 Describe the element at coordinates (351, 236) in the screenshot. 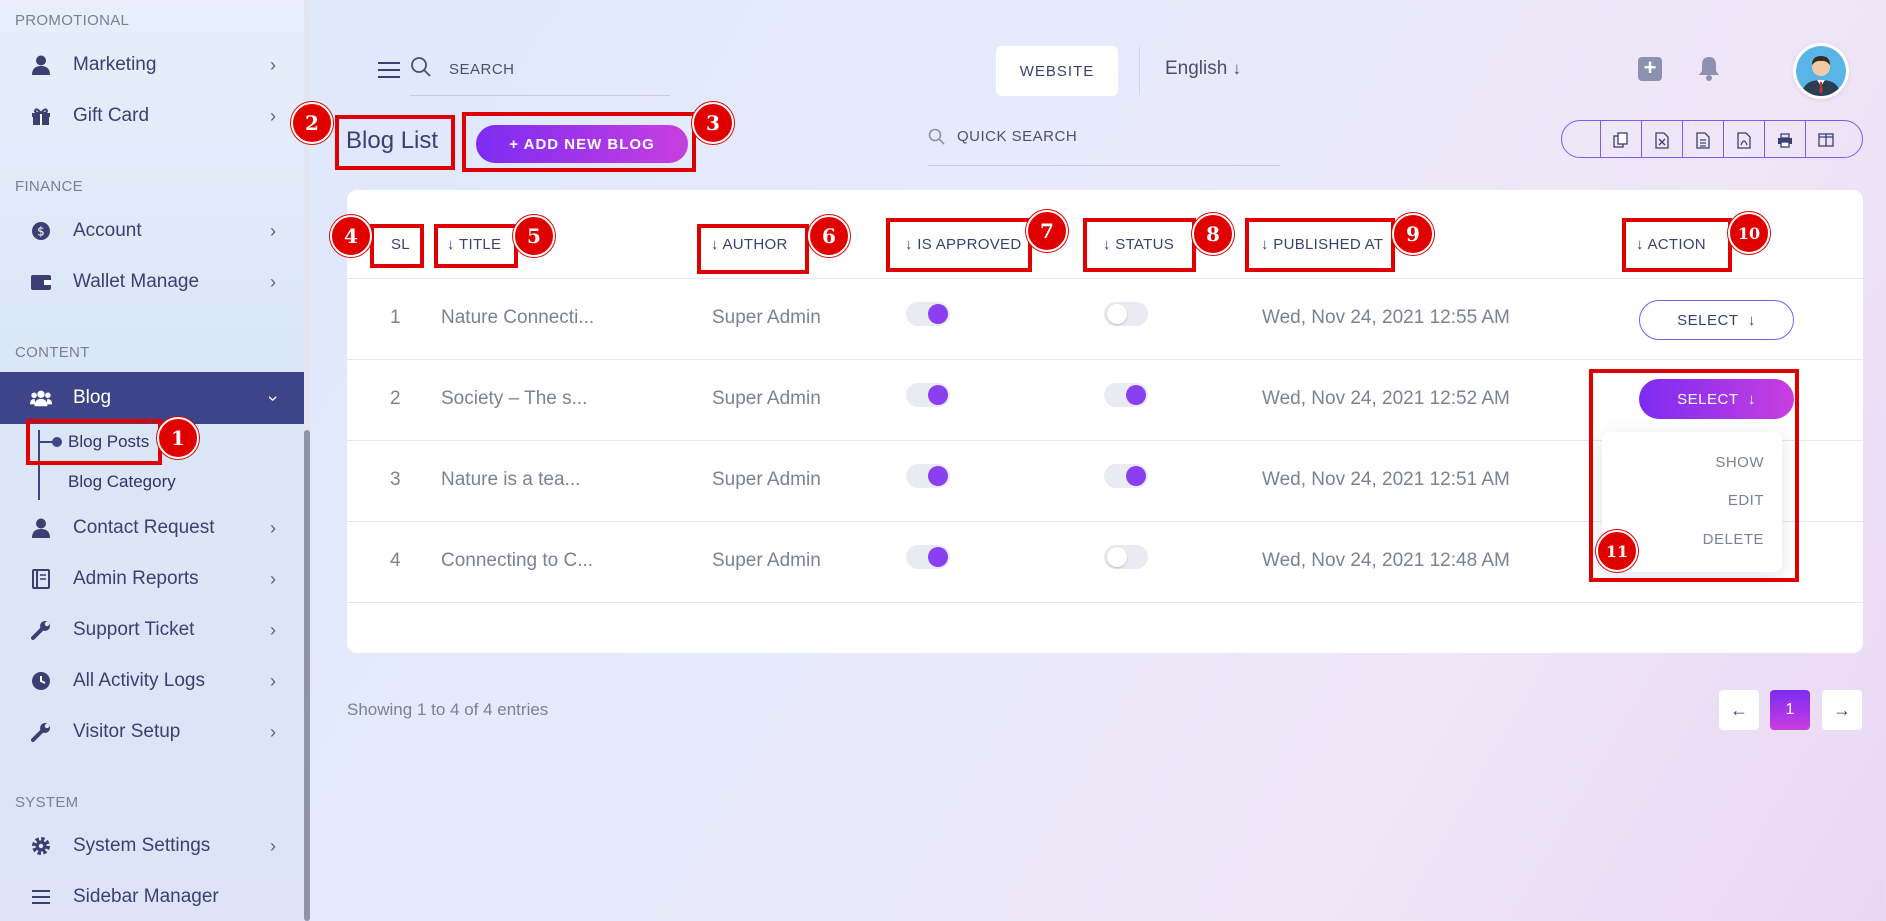

I see `annotation-badge: 4` at that location.